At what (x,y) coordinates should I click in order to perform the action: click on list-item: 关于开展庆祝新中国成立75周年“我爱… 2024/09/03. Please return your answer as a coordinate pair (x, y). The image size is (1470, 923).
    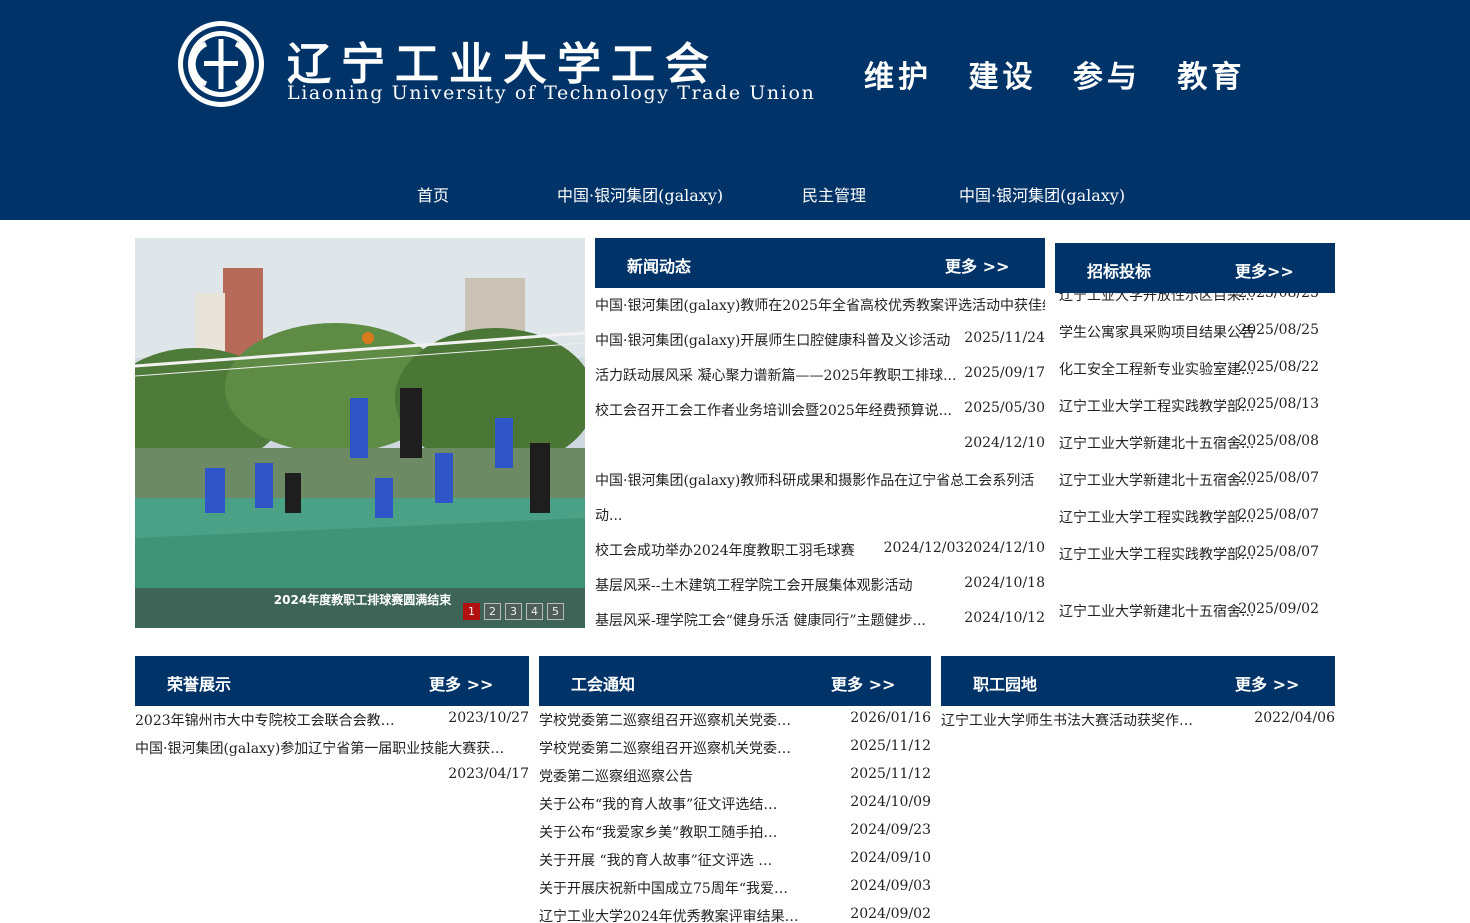
    Looking at the image, I should click on (735, 888).